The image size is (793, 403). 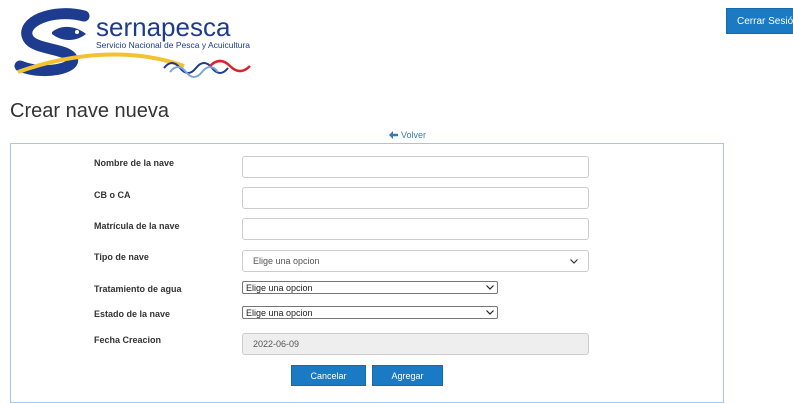 I want to click on tipo-nave-select: Elige una opcion, so click(x=415, y=261).